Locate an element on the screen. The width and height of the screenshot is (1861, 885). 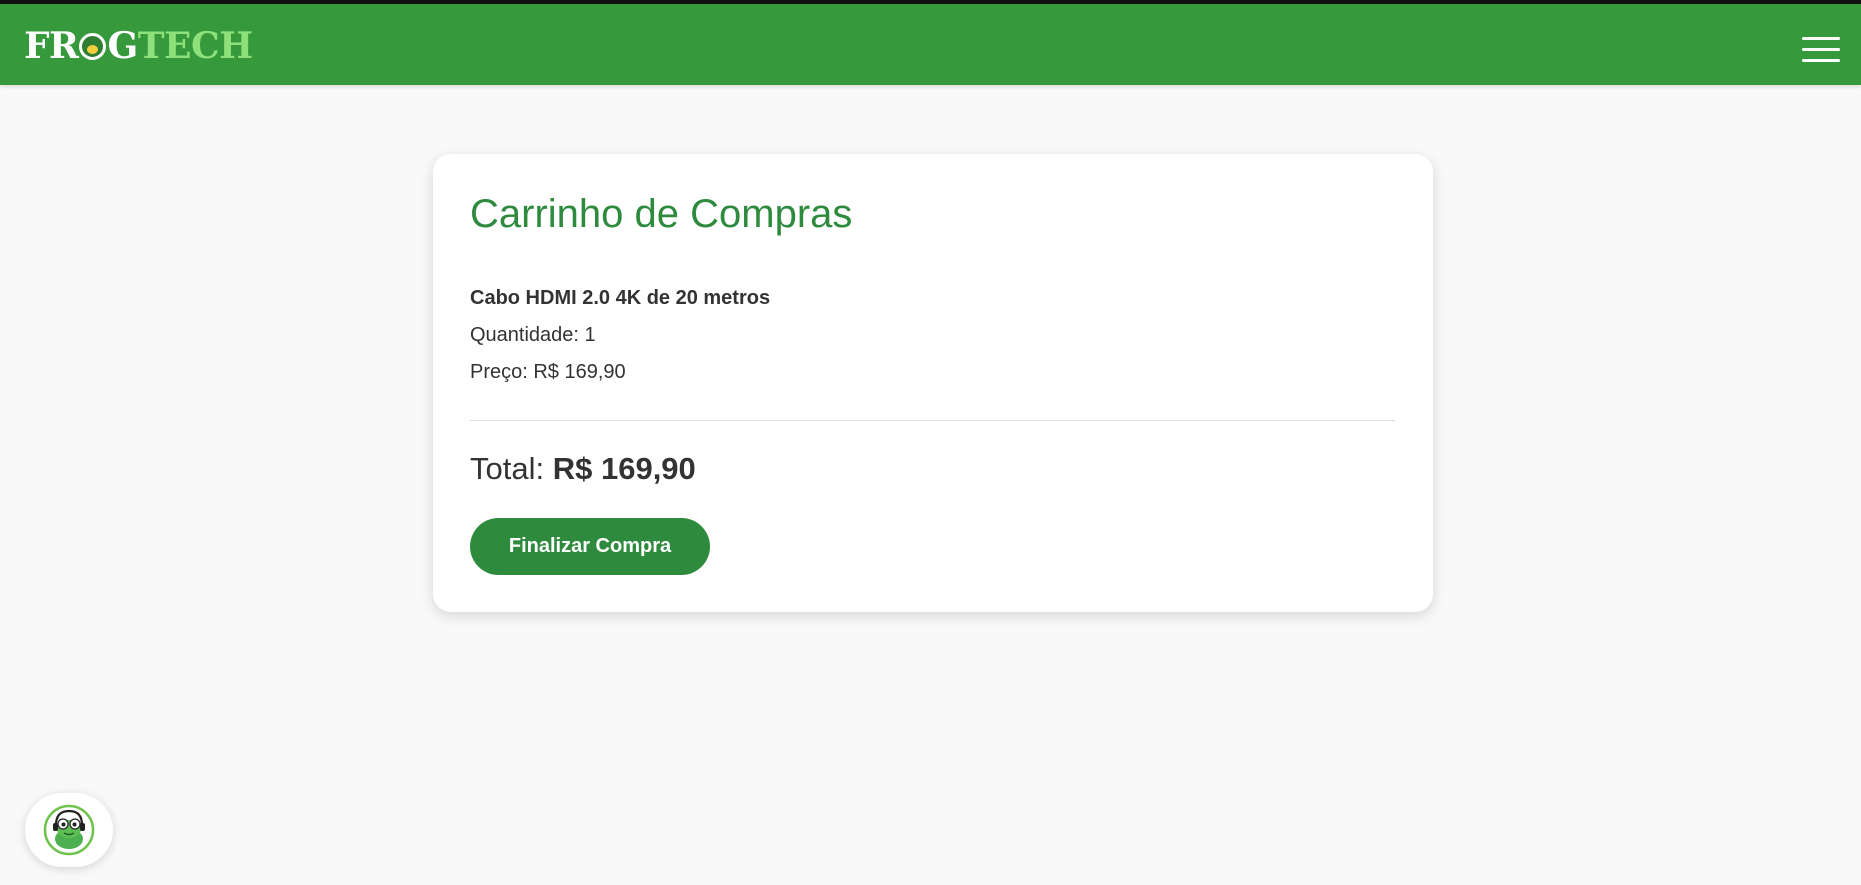
frog-support-icon is located at coordinates (69, 830).